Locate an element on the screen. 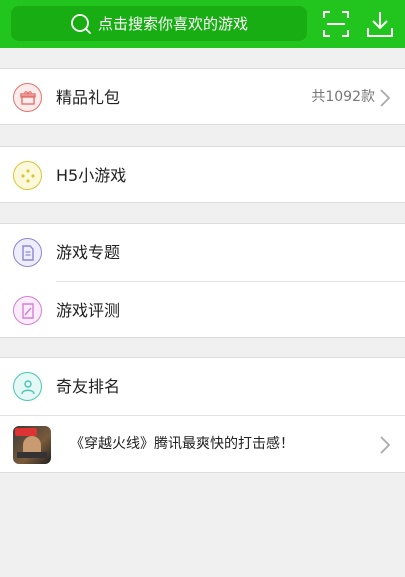 The height and width of the screenshot is (577, 405). search-placeholder: 点击搜索你喜欢的游戏 is located at coordinates (172, 24).